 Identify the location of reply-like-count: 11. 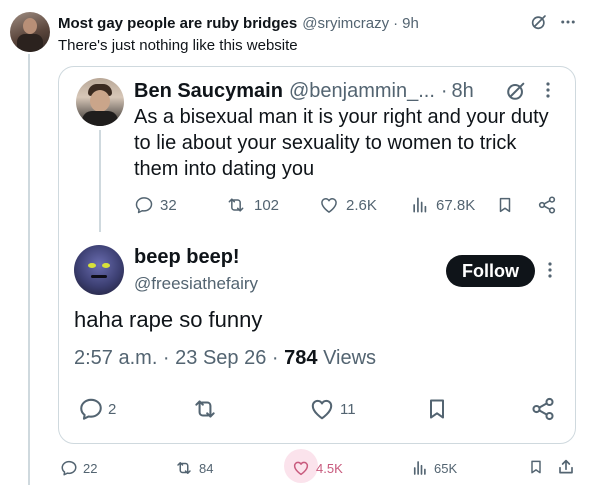
(348, 409).